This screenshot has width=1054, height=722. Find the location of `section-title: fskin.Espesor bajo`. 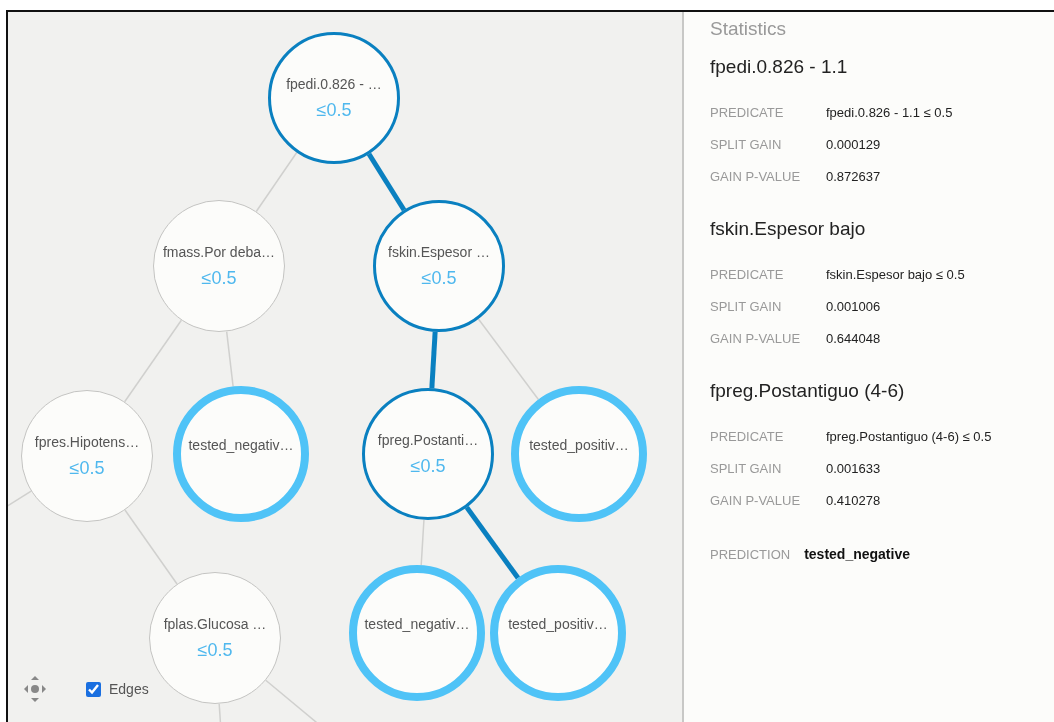

section-title: fskin.Espesor bajo is located at coordinates (788, 229).